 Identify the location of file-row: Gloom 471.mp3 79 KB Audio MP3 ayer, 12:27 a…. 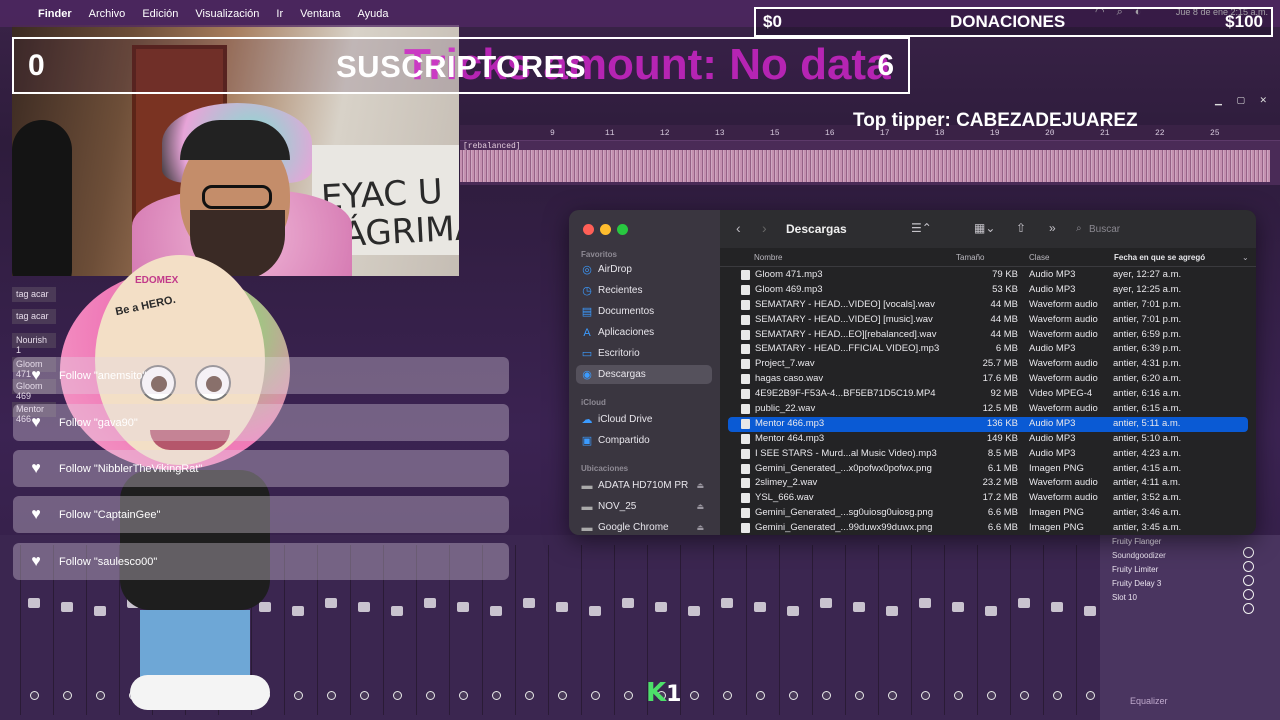
(988, 275).